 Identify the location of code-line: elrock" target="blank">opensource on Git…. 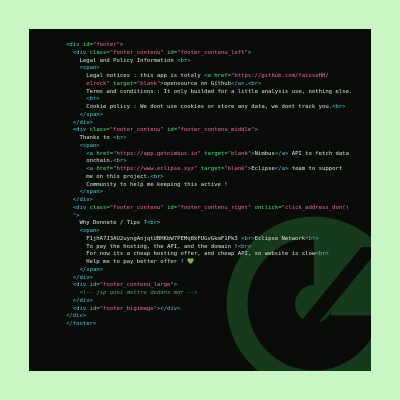
(200, 85).